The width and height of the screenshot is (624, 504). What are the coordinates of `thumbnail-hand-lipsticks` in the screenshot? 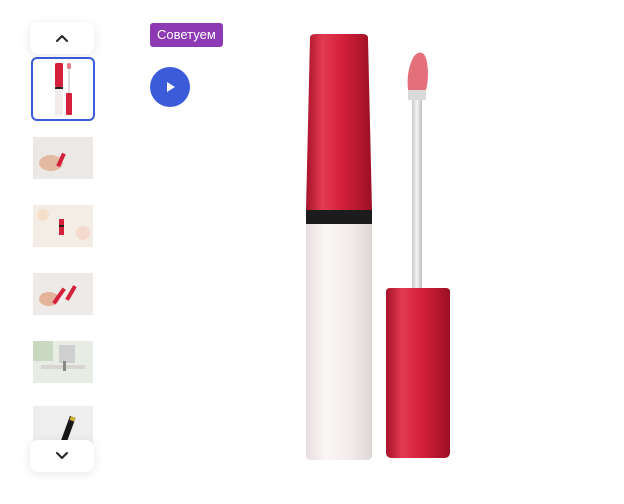 It's located at (63, 294).